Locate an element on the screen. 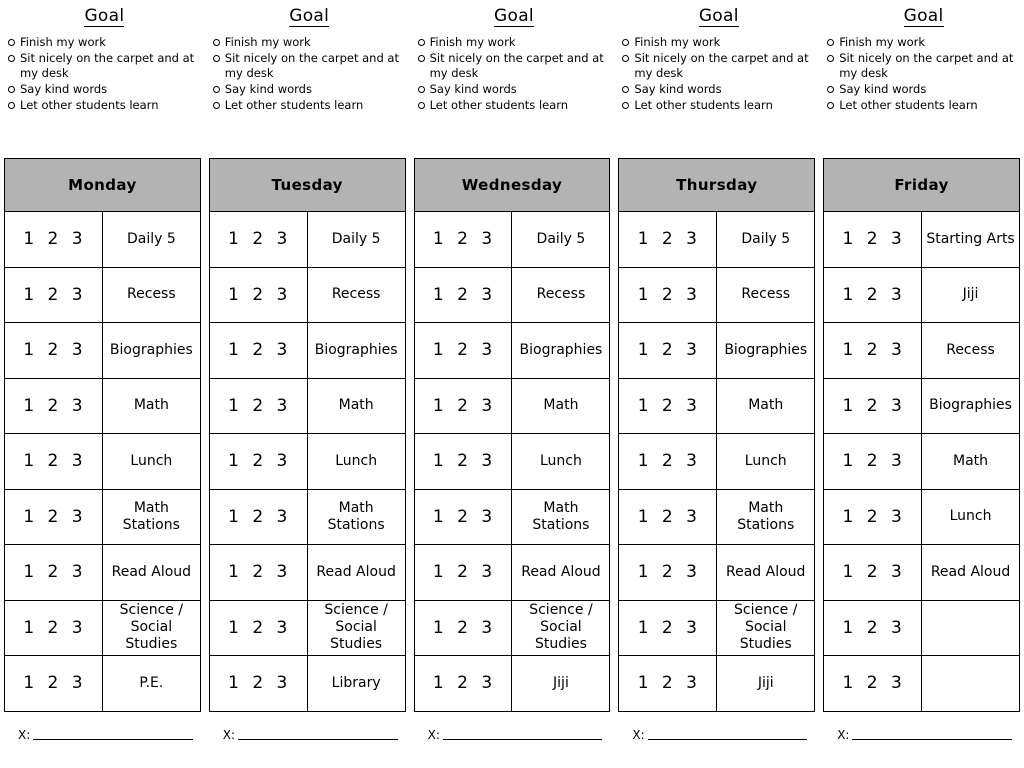 The image size is (1024, 768). goal-item-label: Let other students learn is located at coordinates (294, 104).